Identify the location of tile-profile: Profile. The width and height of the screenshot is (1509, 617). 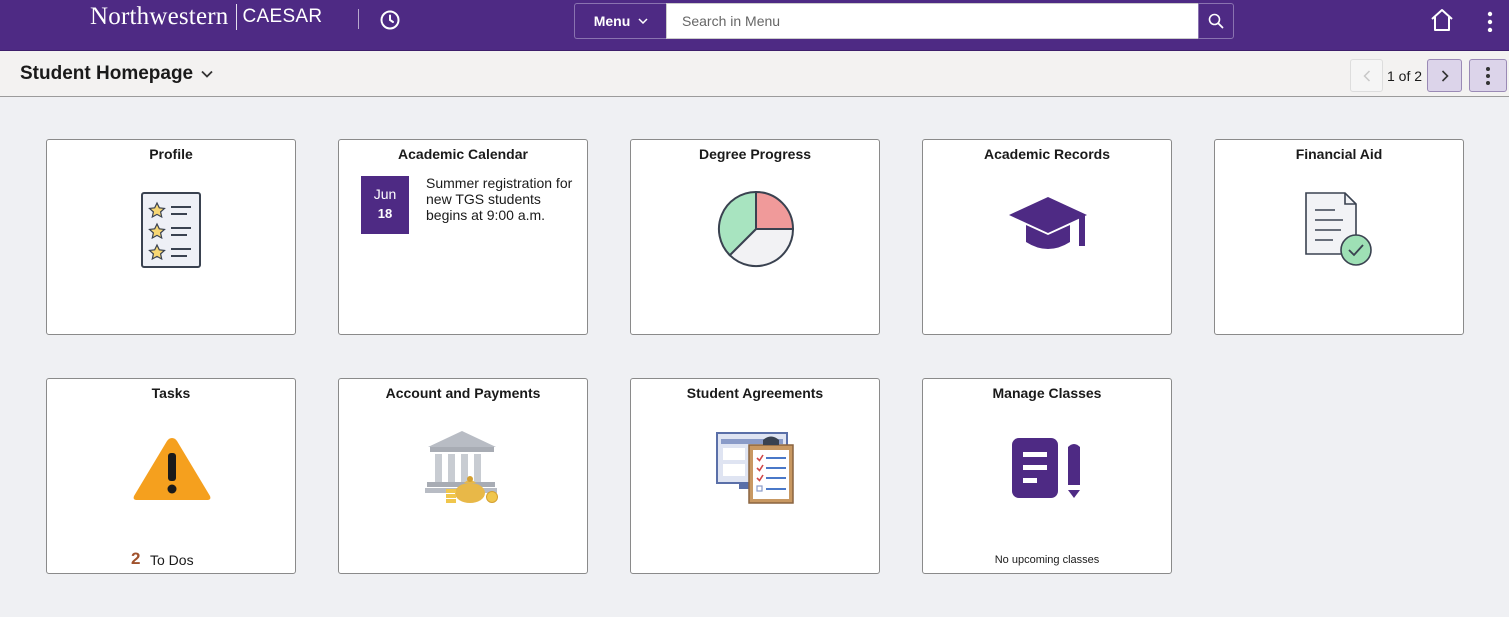
(171, 237).